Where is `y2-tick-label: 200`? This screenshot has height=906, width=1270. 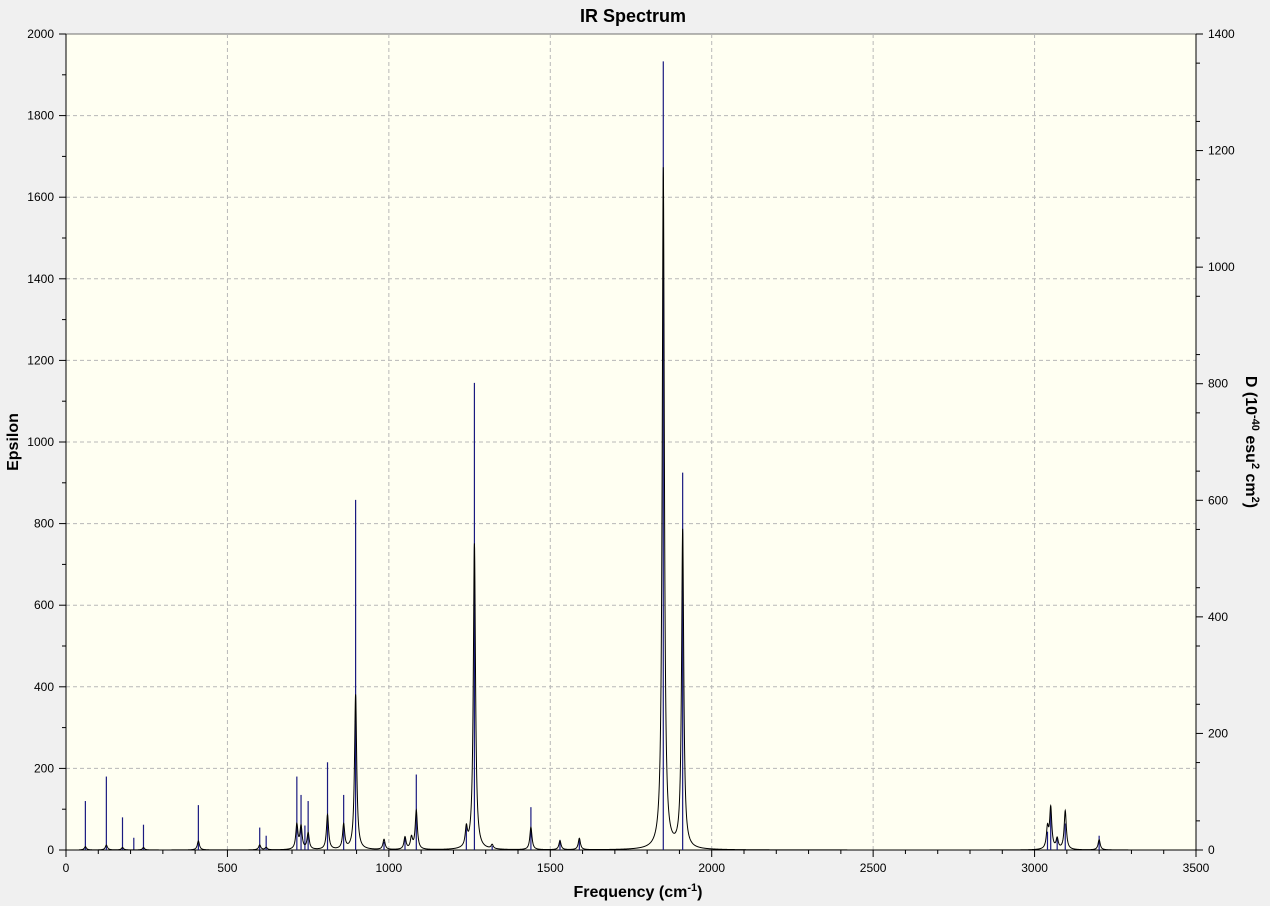 y2-tick-label: 200 is located at coordinates (1218, 733).